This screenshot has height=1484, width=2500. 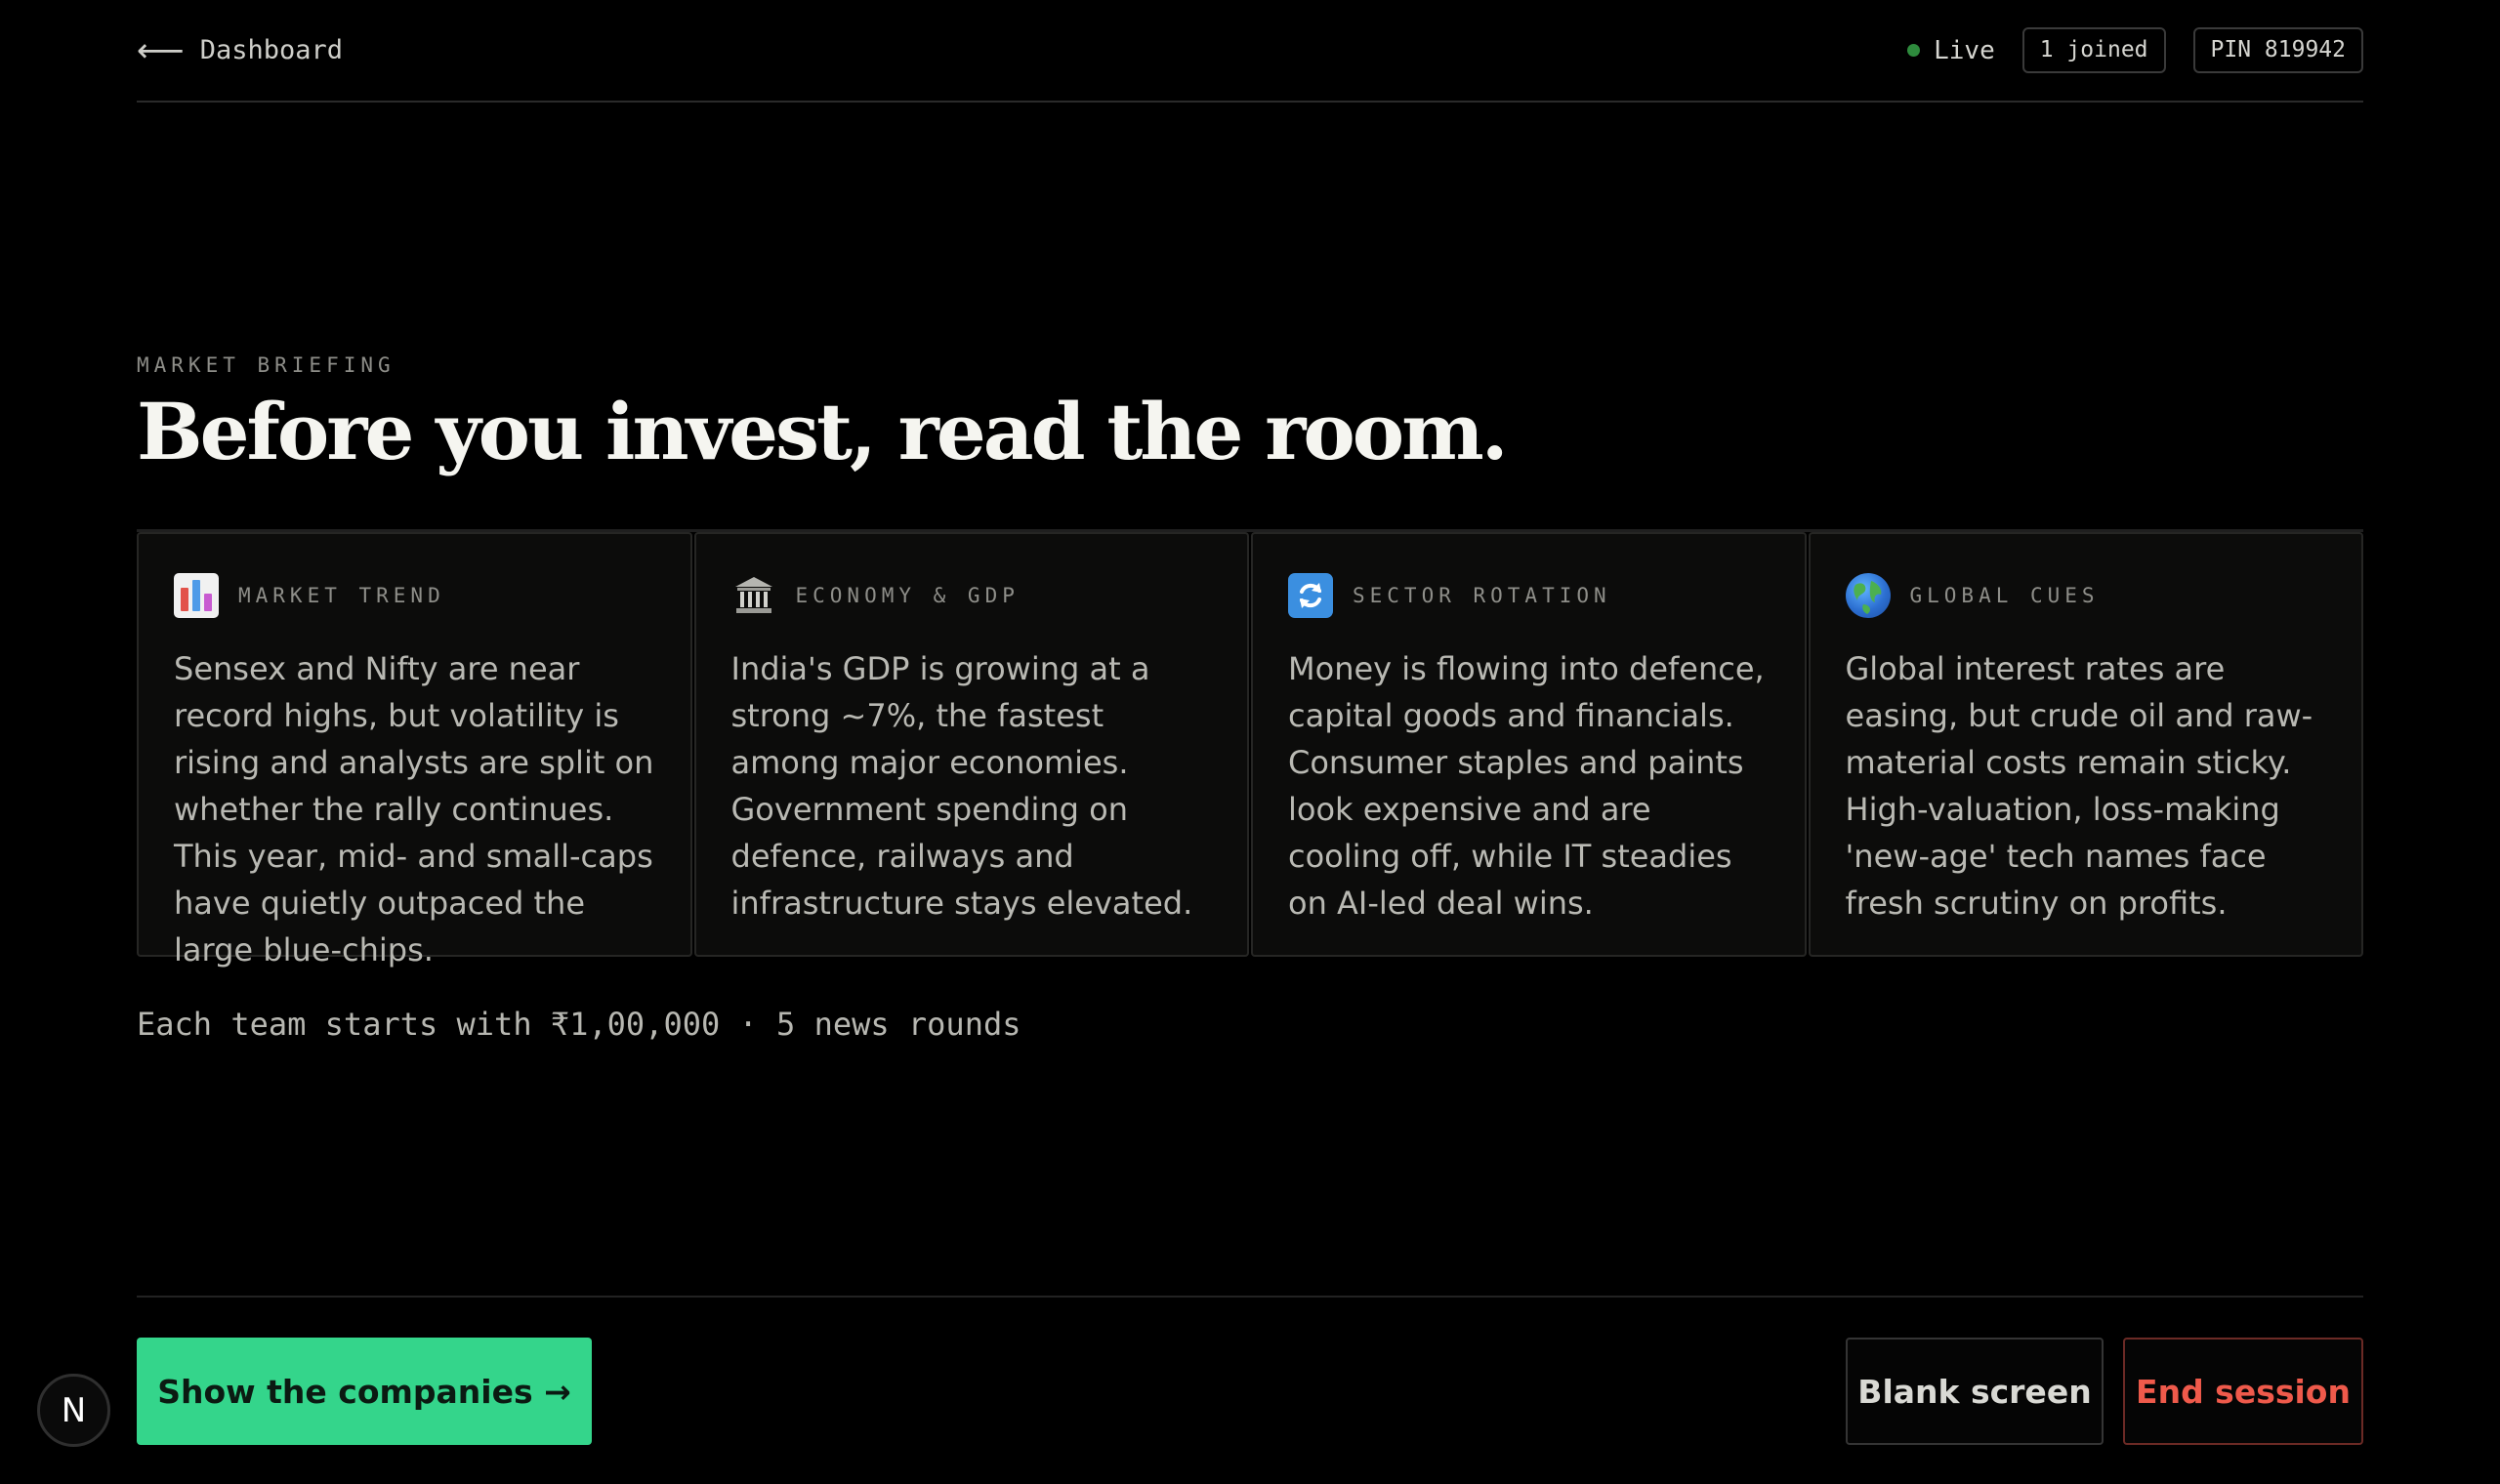 I want to click on card-title: GLOBAL CUES, so click(x=2005, y=596).